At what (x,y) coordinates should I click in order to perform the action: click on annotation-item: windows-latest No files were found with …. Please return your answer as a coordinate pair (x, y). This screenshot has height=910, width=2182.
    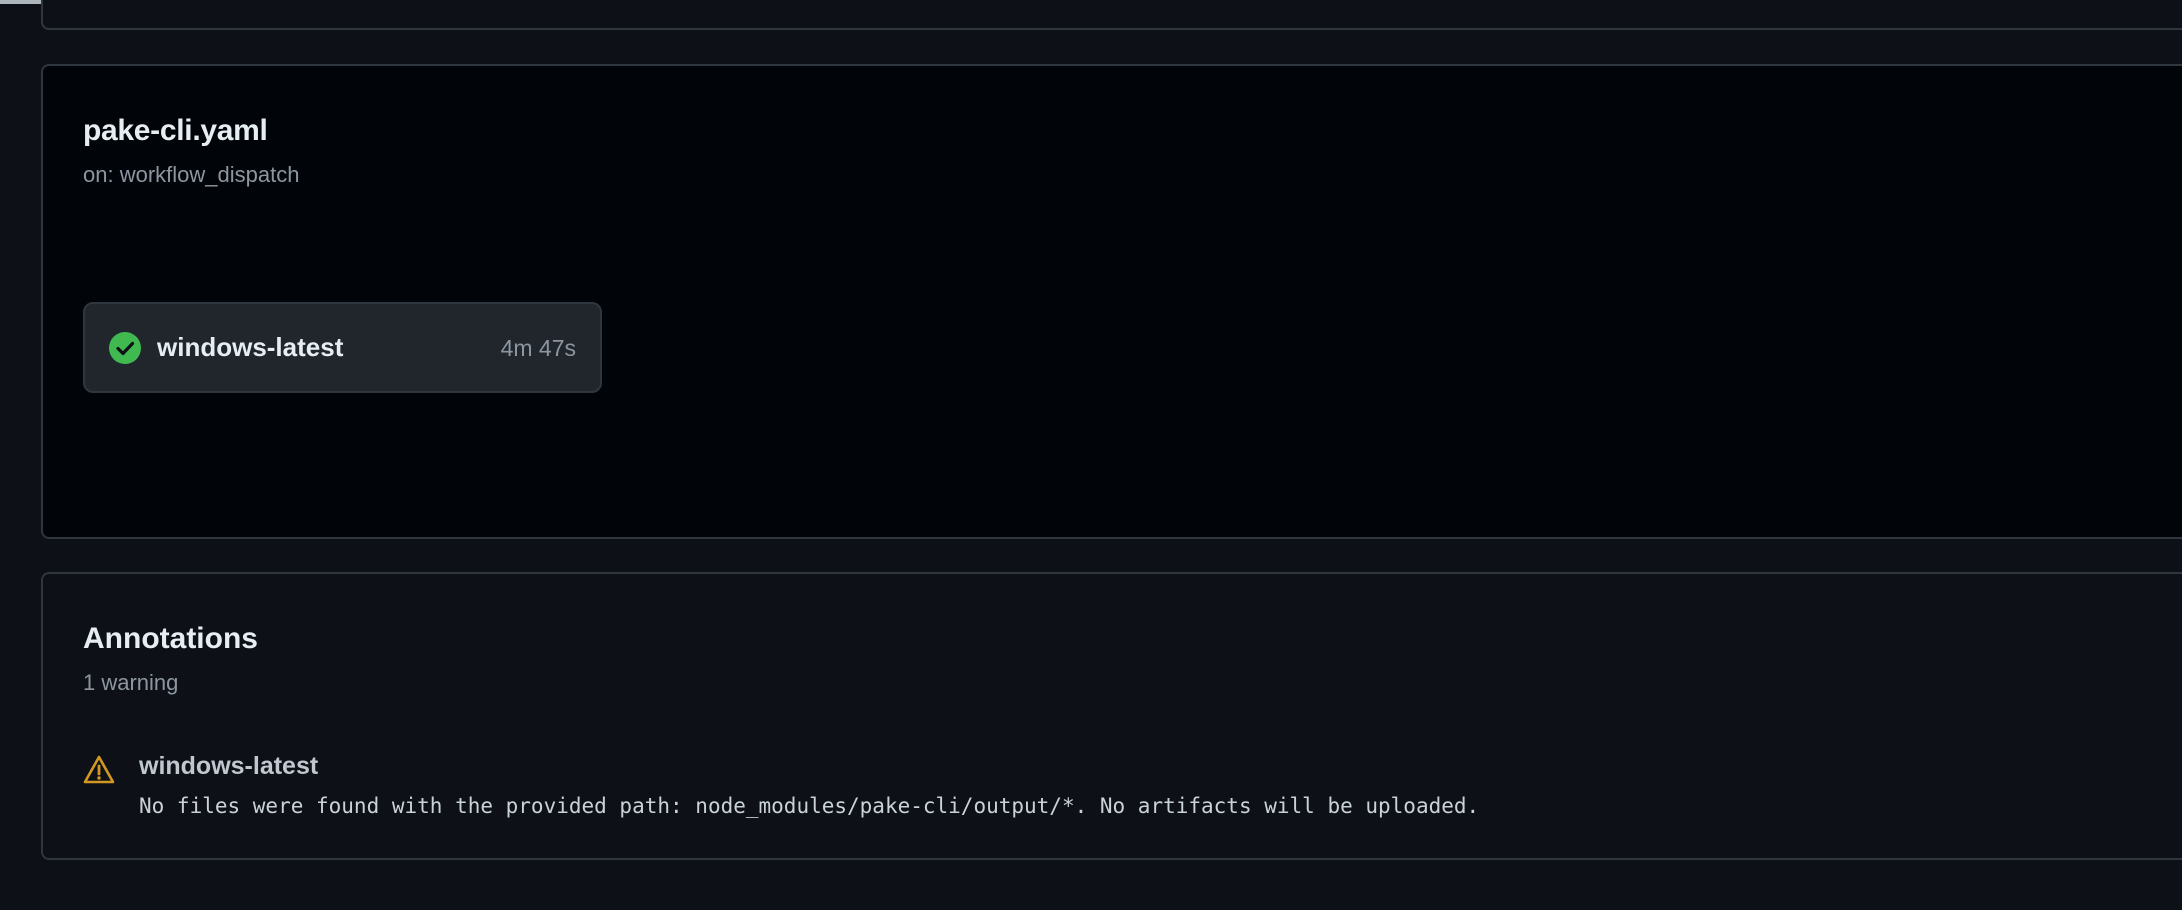
    Looking at the image, I should click on (883, 790).